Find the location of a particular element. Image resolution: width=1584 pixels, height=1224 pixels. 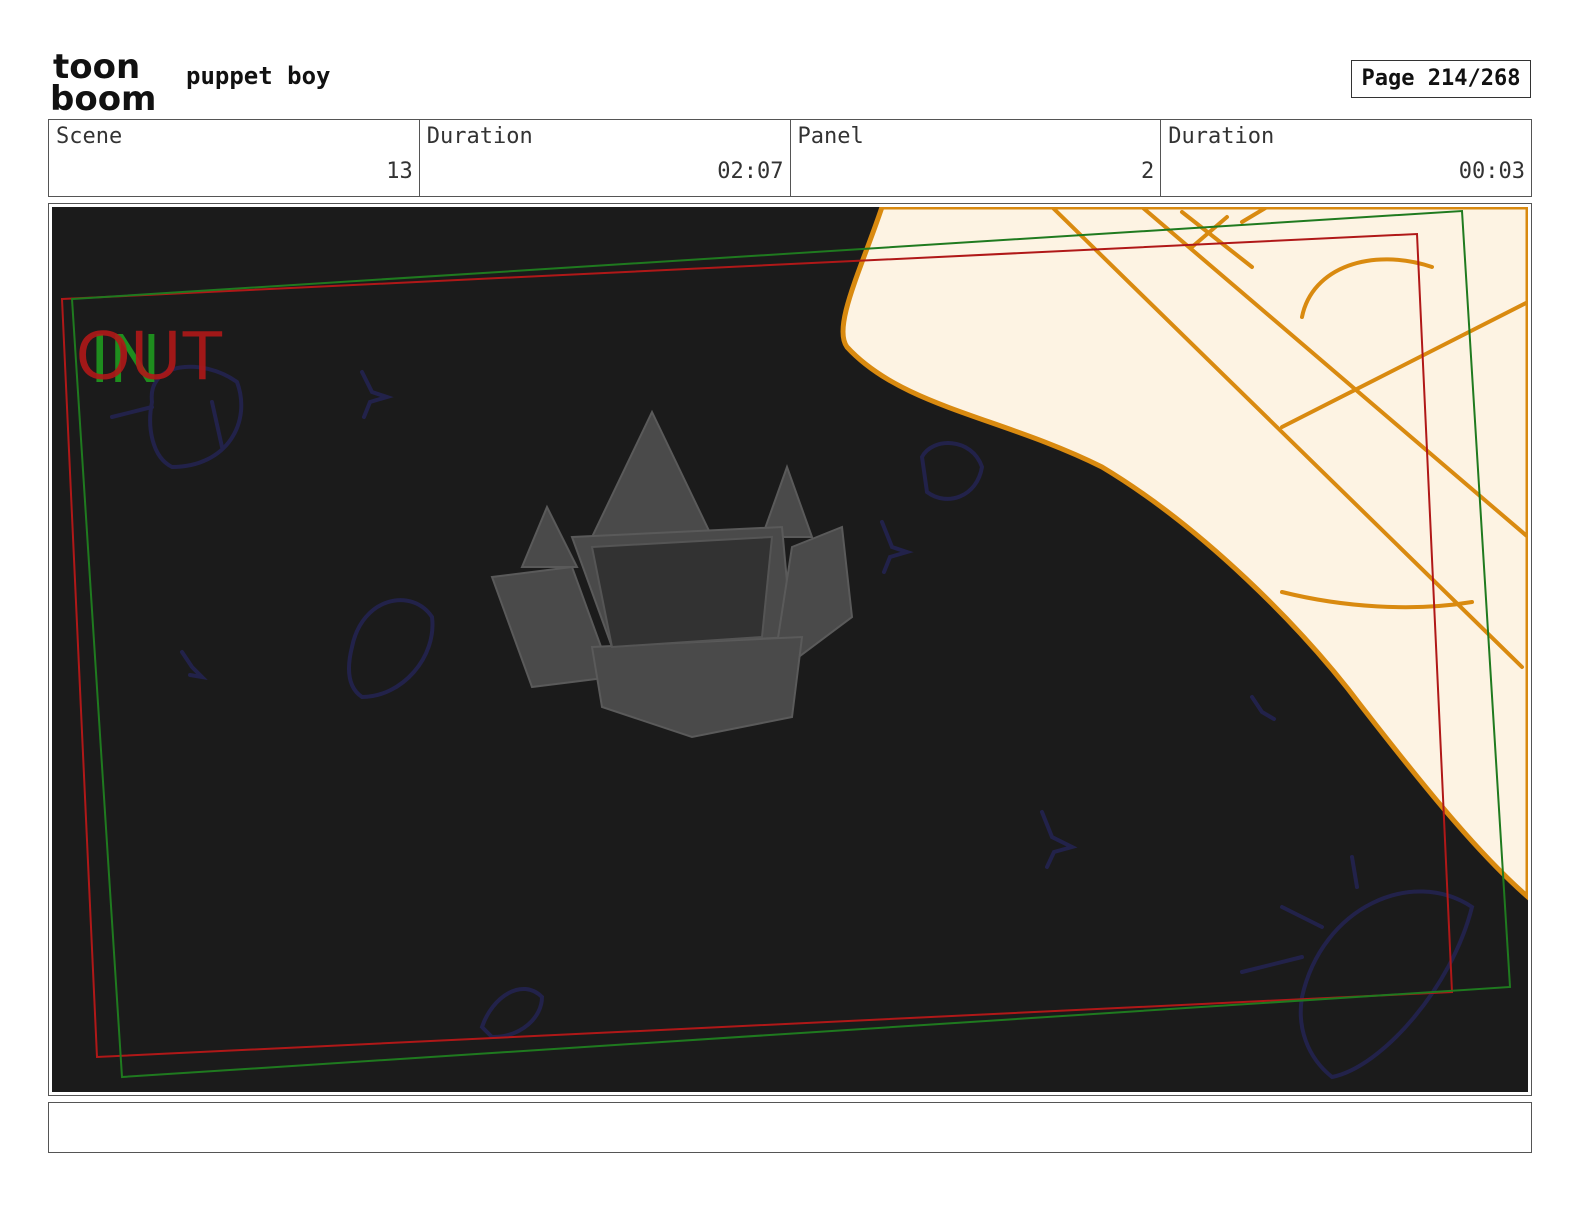

panel-duration-value: 00:03 is located at coordinates (1491, 171).